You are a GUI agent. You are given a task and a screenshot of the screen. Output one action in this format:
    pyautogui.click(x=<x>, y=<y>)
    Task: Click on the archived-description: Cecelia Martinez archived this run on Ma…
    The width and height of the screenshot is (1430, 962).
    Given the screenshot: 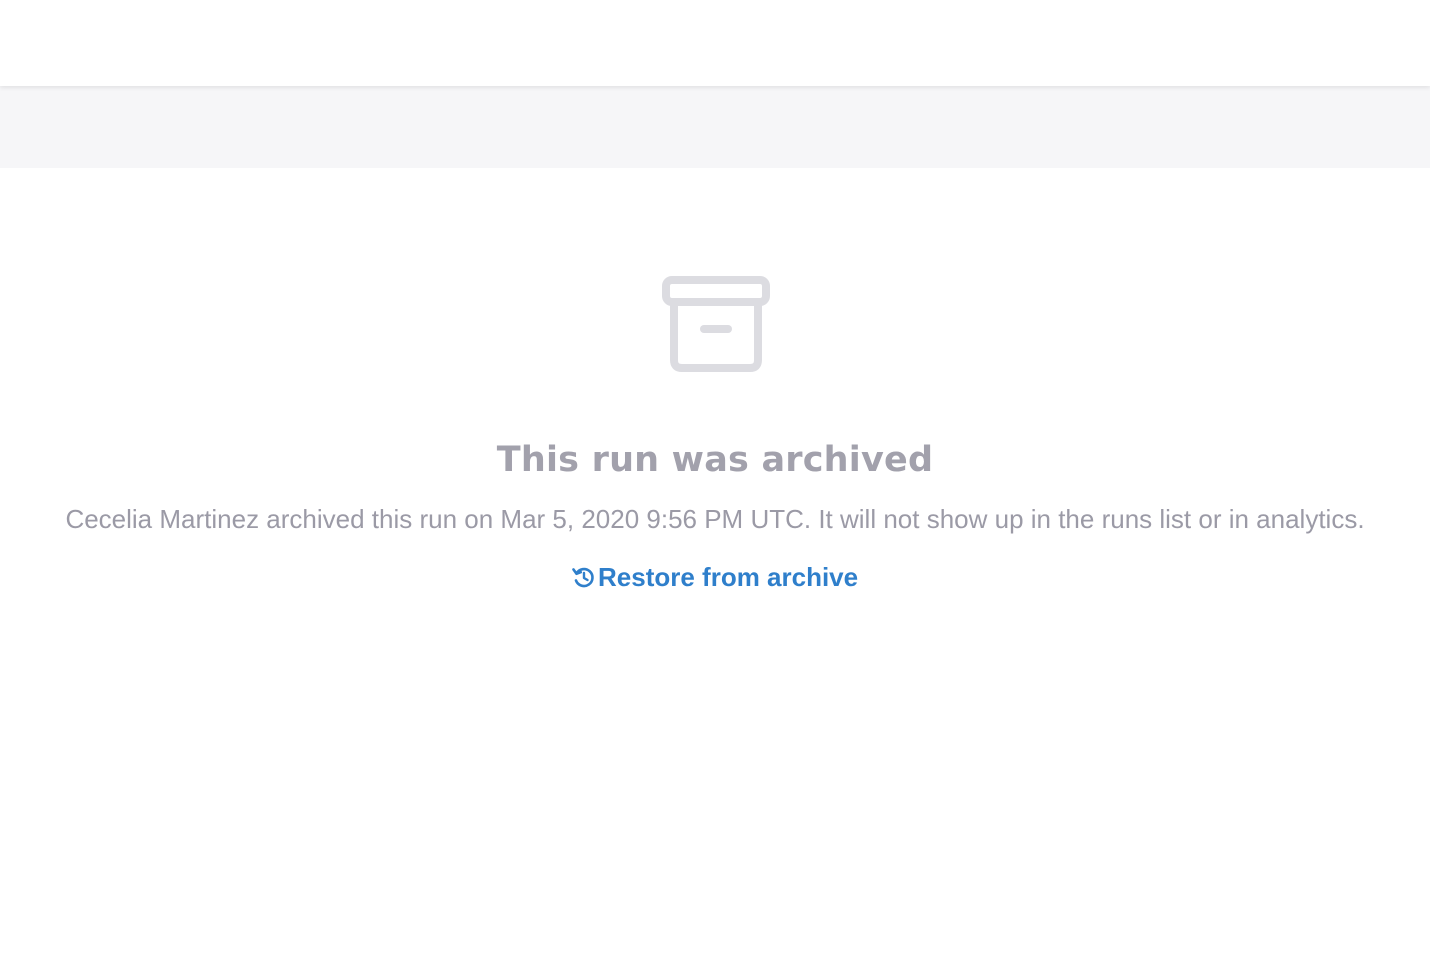 What is the action you would take?
    pyautogui.click(x=715, y=519)
    